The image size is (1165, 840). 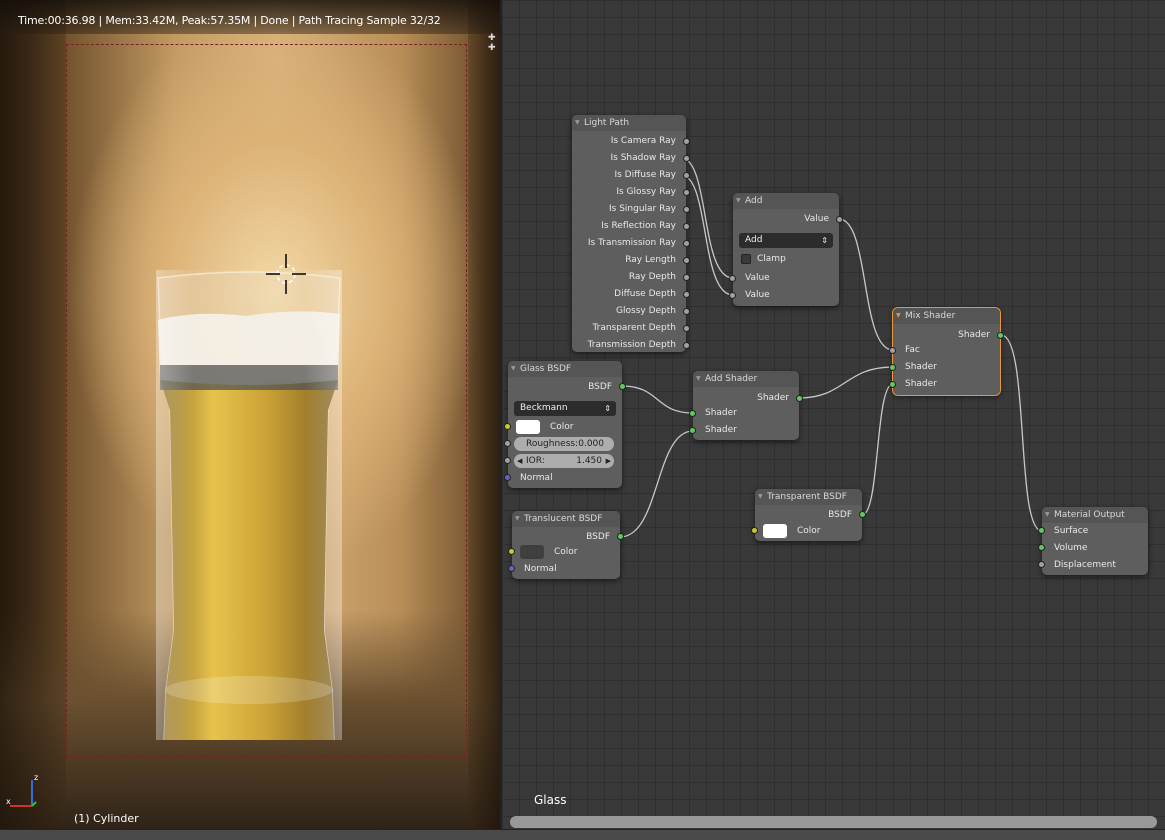 I want to click on add-output-label: Value, so click(x=816, y=219).